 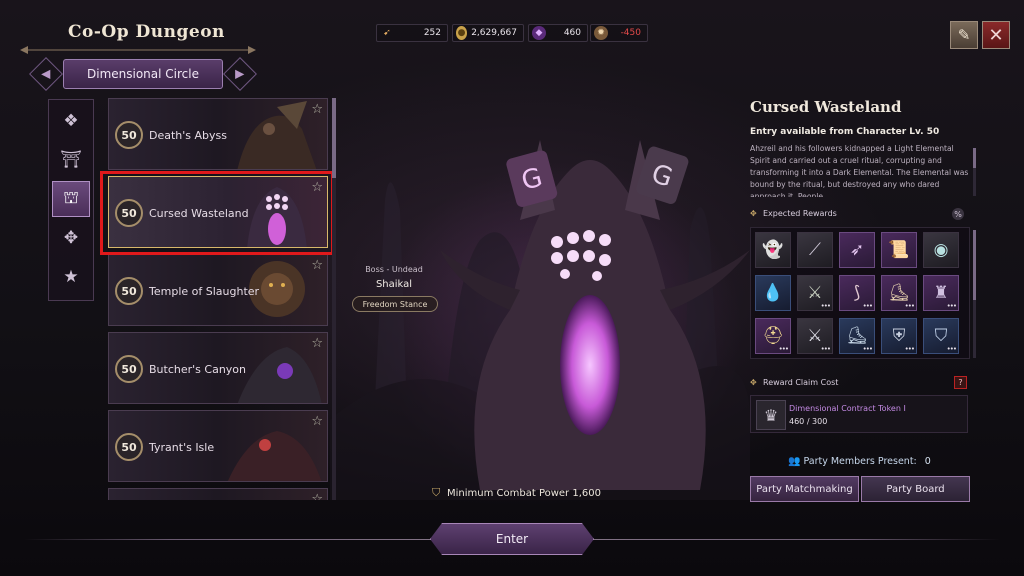 I want to click on party-board-button: Party Board, so click(x=915, y=489).